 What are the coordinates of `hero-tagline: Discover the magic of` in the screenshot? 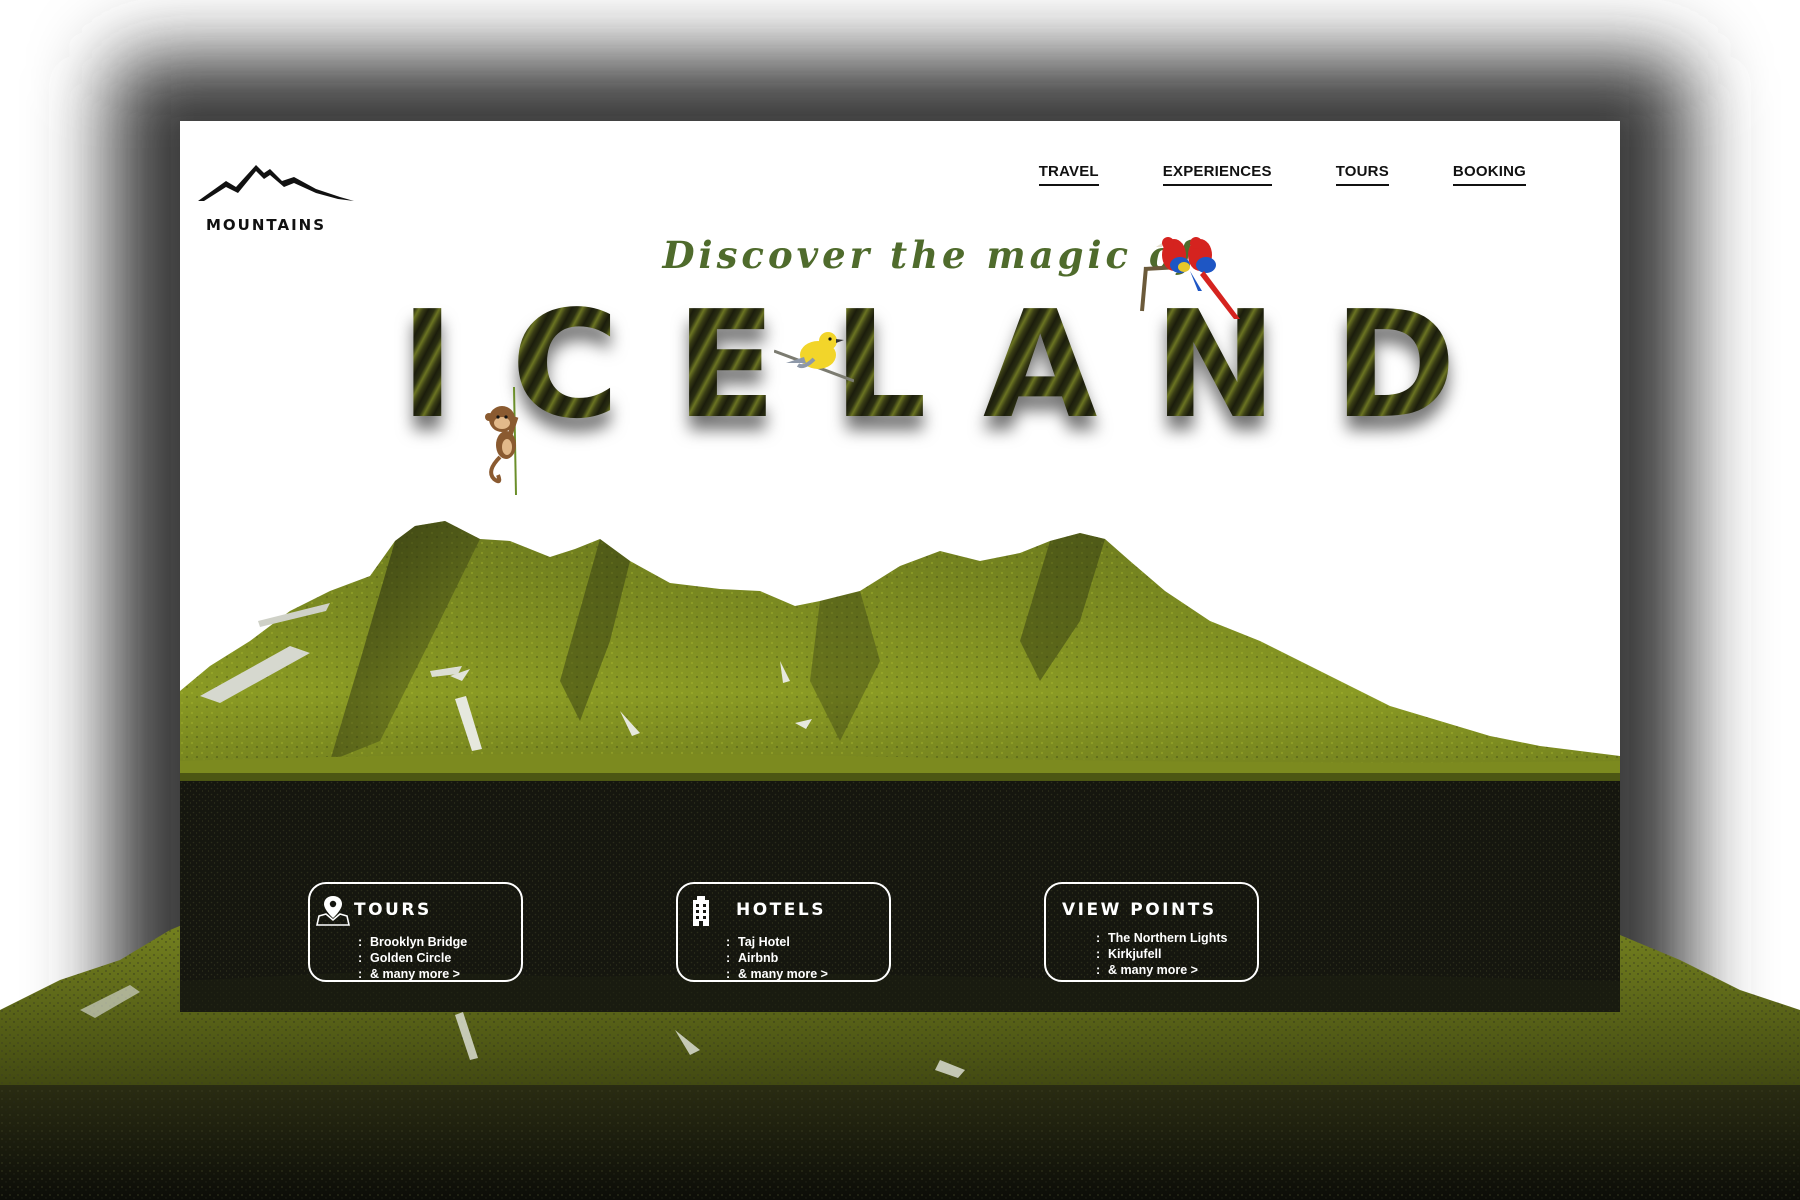 It's located at (930, 255).